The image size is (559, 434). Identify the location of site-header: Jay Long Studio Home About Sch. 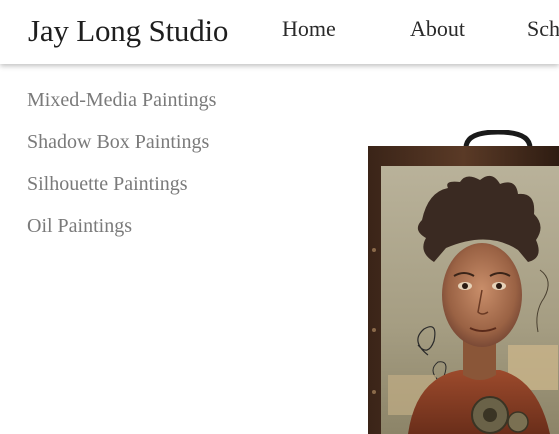
(279, 32).